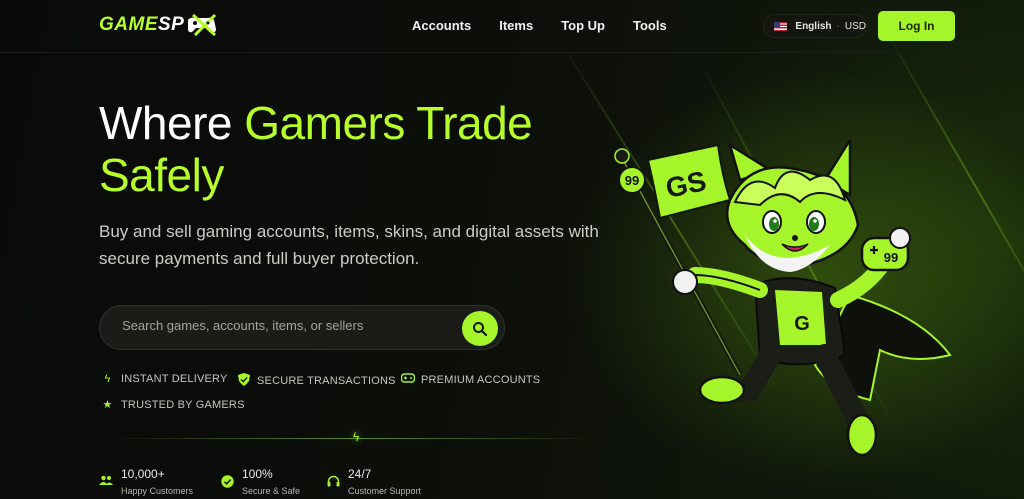  Describe the element at coordinates (227, 483) in the screenshot. I see `verified-icon` at that location.